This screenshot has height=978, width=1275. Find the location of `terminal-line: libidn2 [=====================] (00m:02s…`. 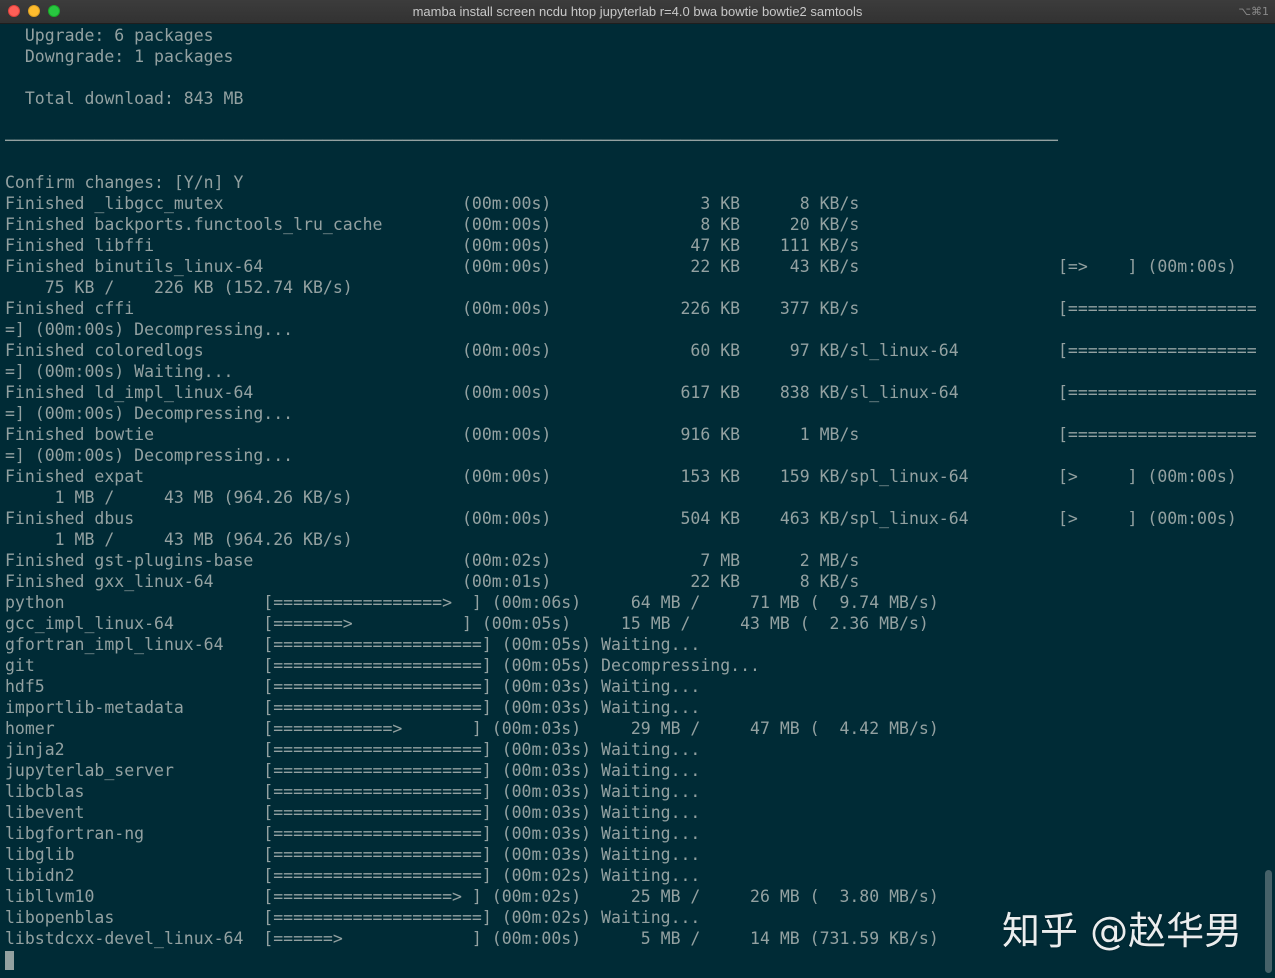

terminal-line: libidn2 [=====================] (00m:02s… is located at coordinates (353, 875).